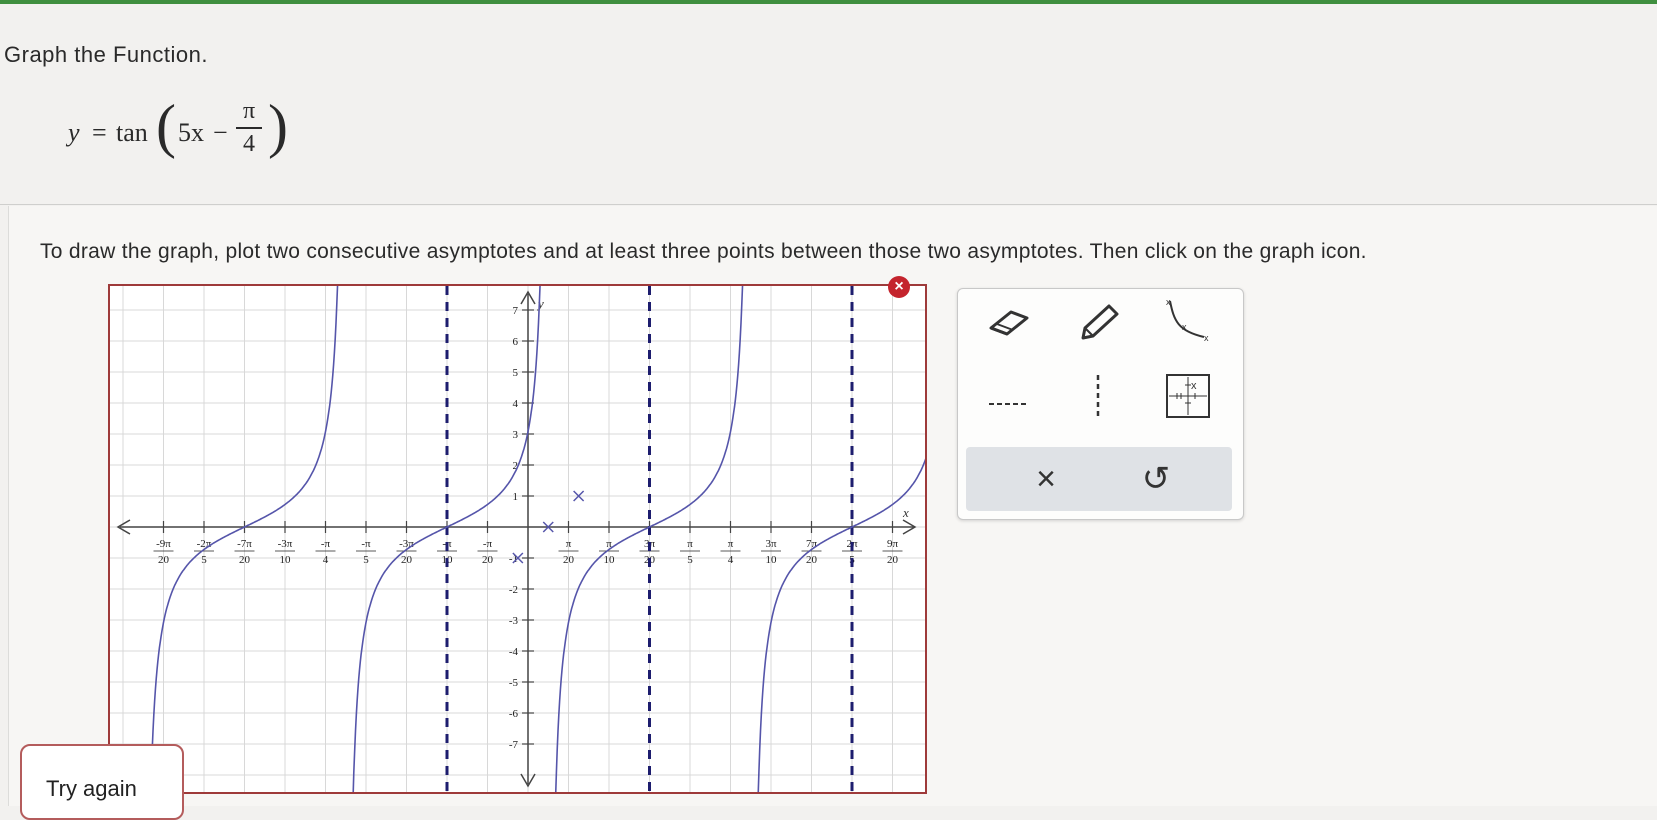 This screenshot has width=1657, height=820. I want to click on vertical-dashed-icon, so click(1098, 396).